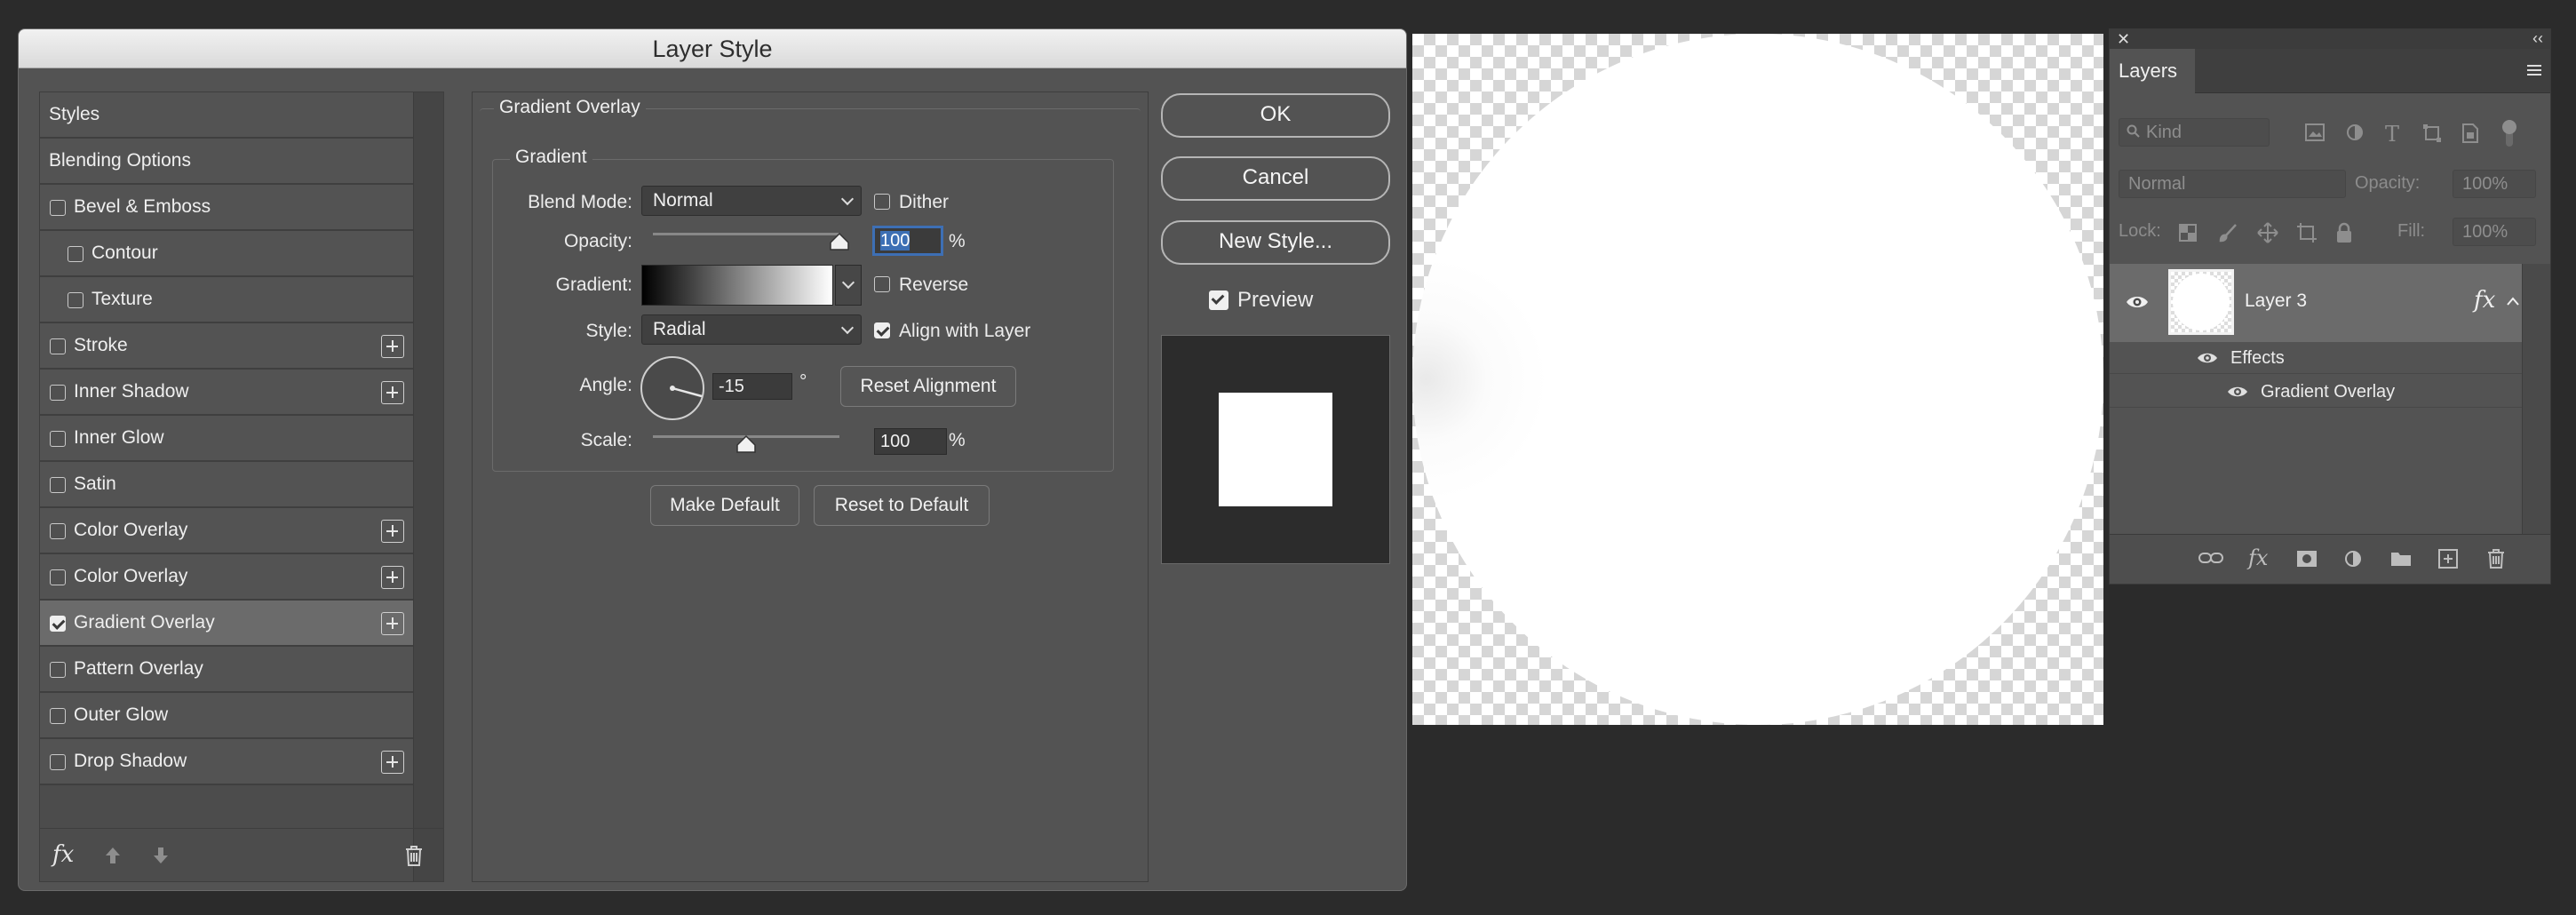 The height and width of the screenshot is (915, 2576). What do you see at coordinates (2201, 302) in the screenshot?
I see `layer-thumbnail` at bounding box center [2201, 302].